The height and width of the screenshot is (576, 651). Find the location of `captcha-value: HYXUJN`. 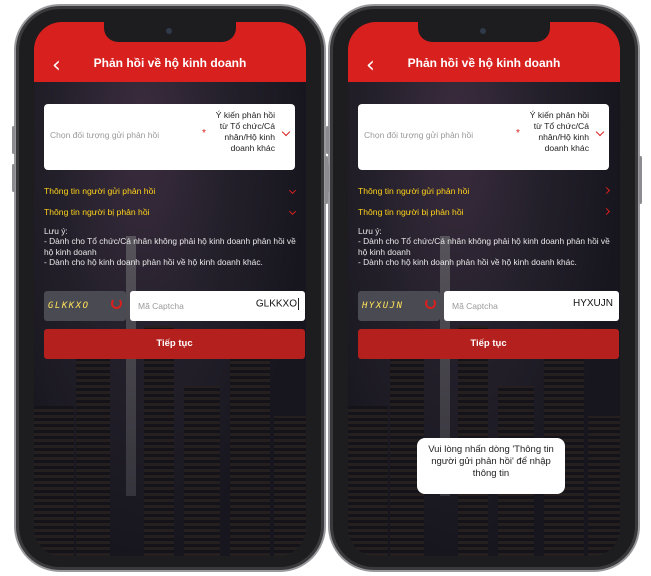

captcha-value: HYXUJN is located at coordinates (592, 303).